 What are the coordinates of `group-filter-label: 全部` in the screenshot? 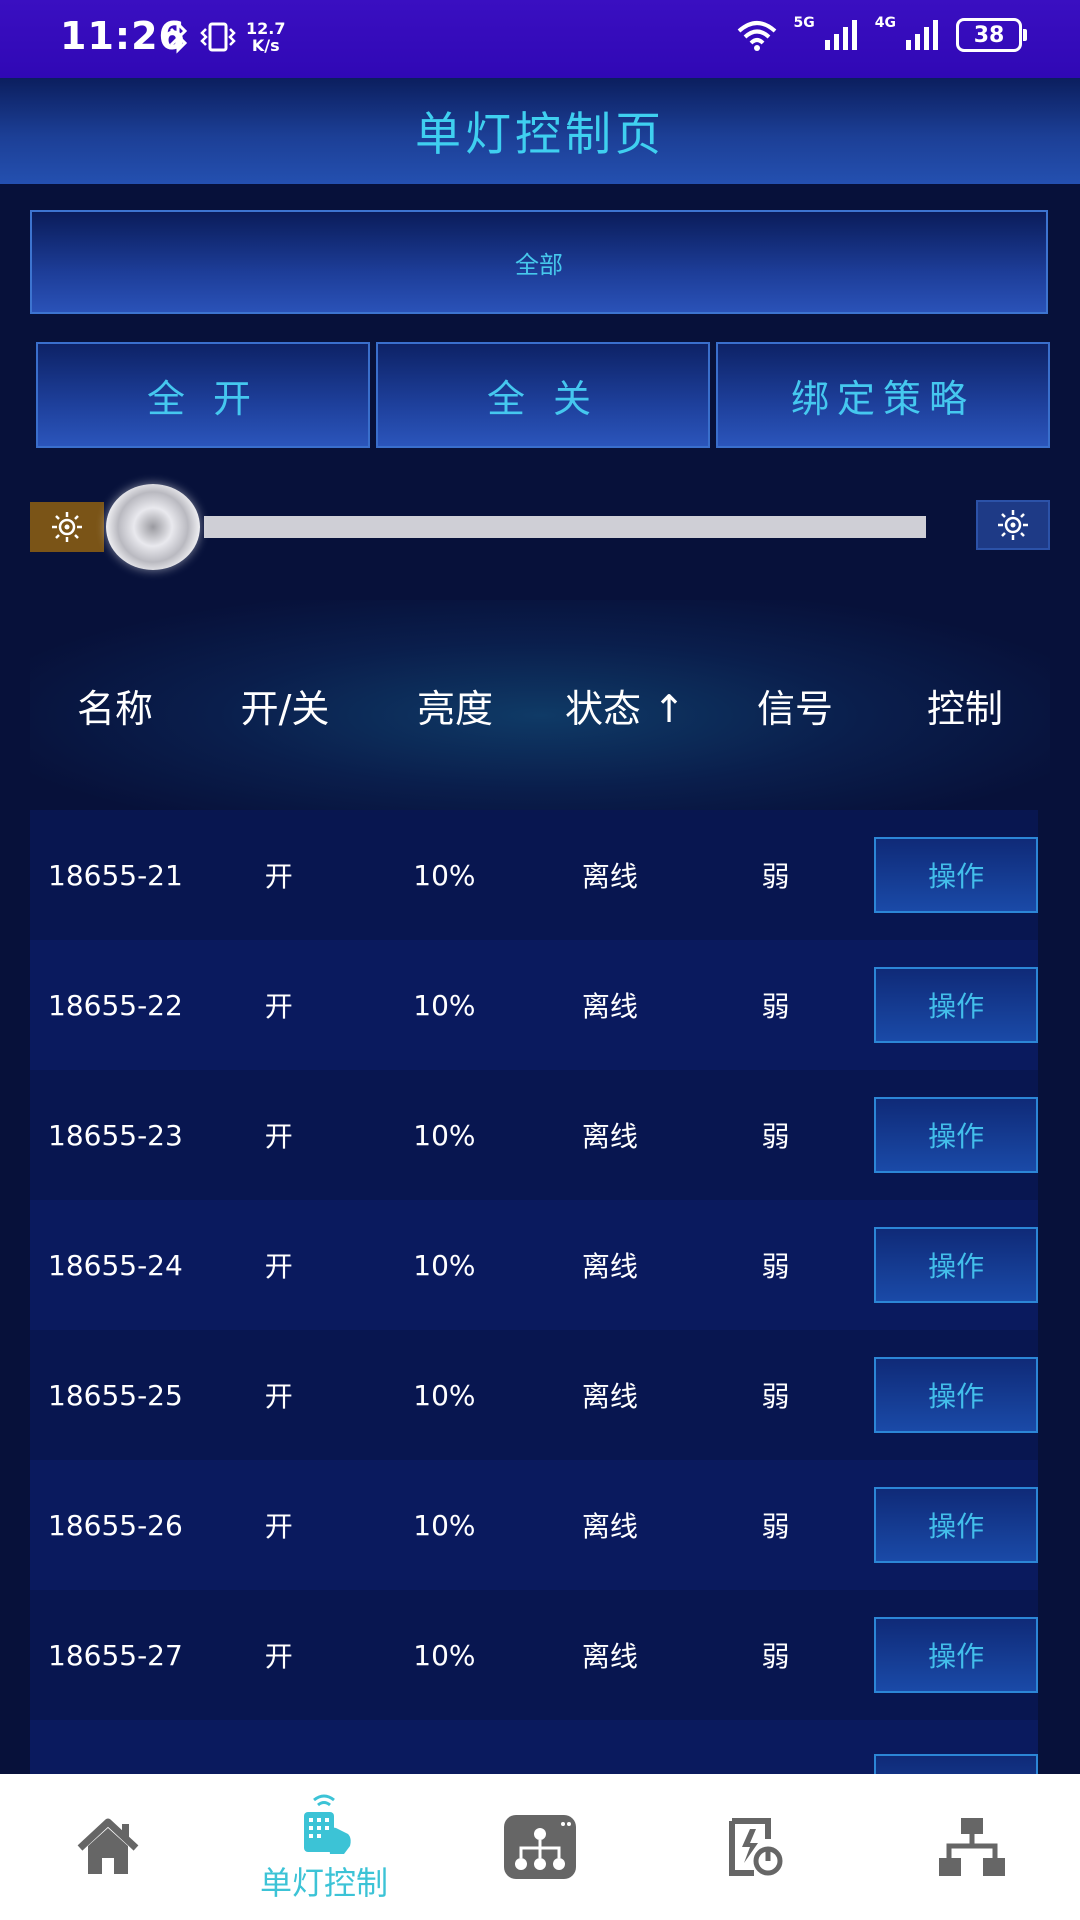 It's located at (539, 264).